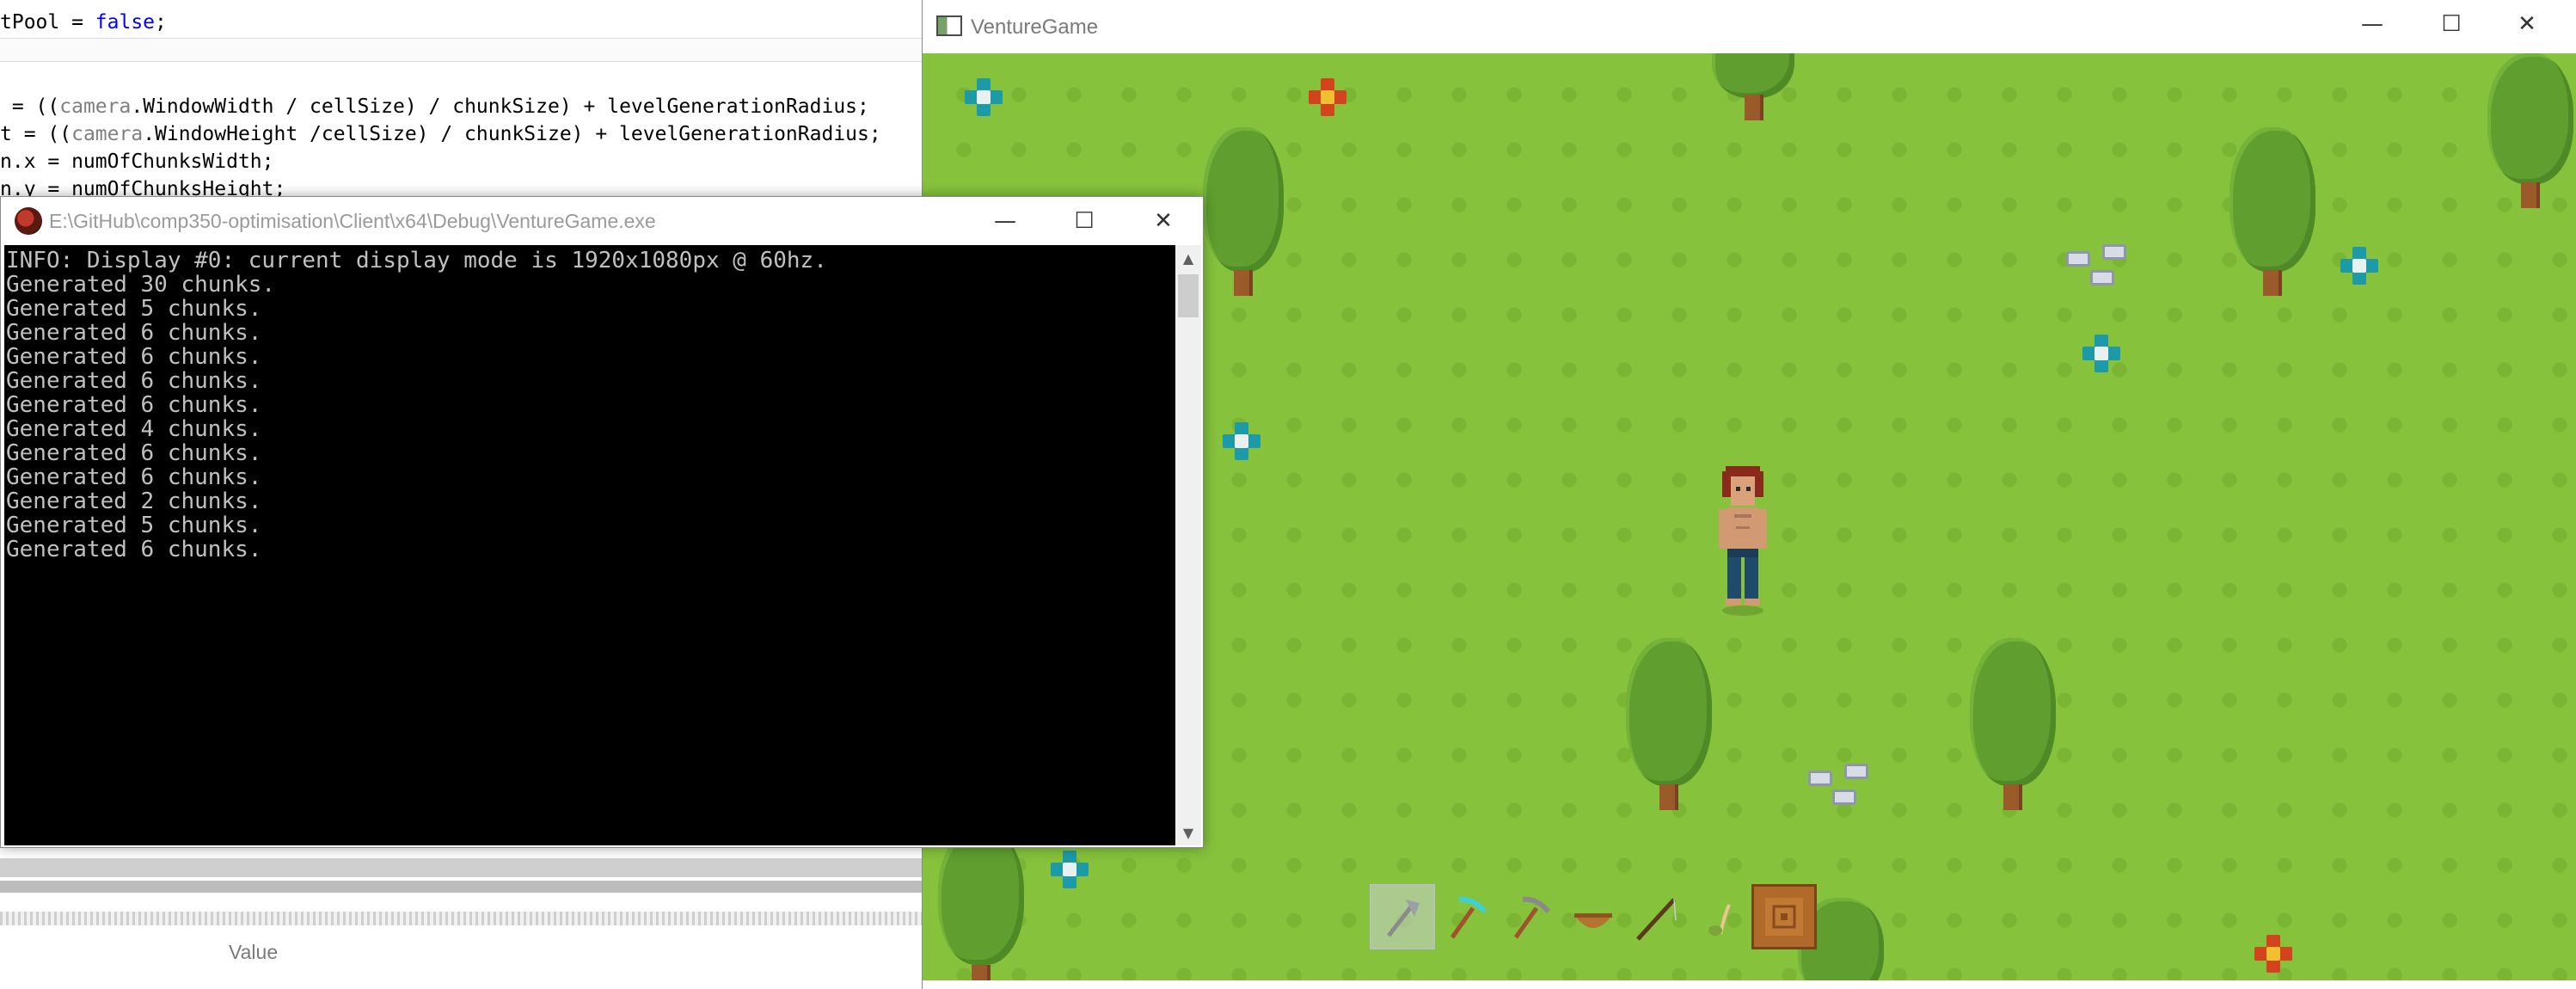 The image size is (2576, 989). What do you see at coordinates (462, 887) in the screenshot?
I see `panel-splitter` at bounding box center [462, 887].